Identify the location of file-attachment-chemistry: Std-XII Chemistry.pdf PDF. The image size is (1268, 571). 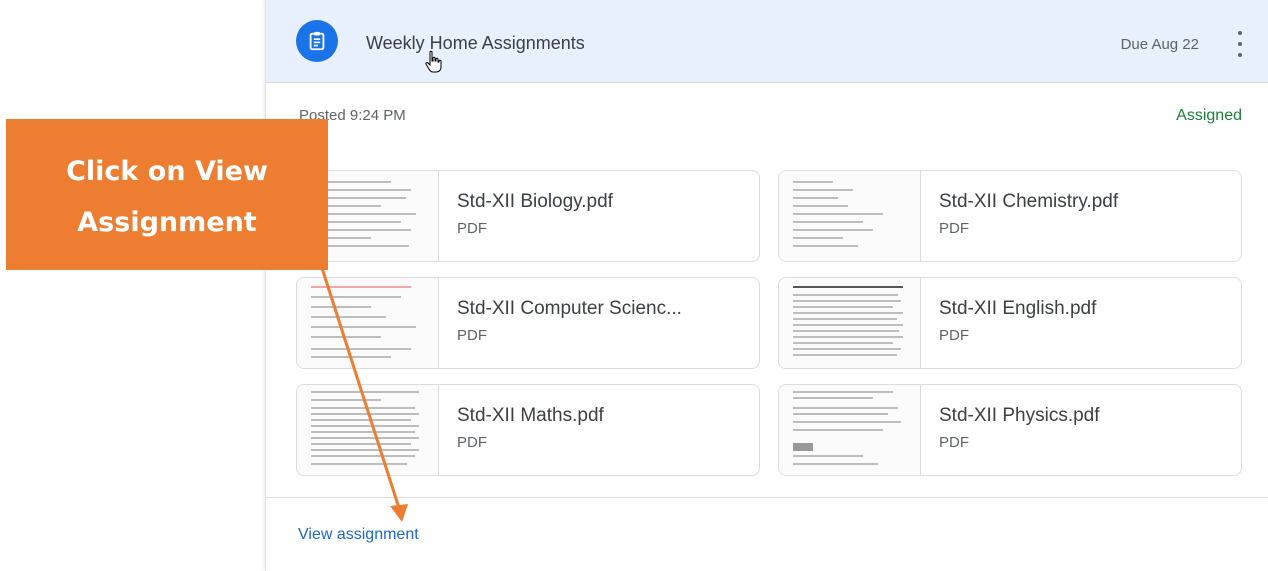
(1010, 216).